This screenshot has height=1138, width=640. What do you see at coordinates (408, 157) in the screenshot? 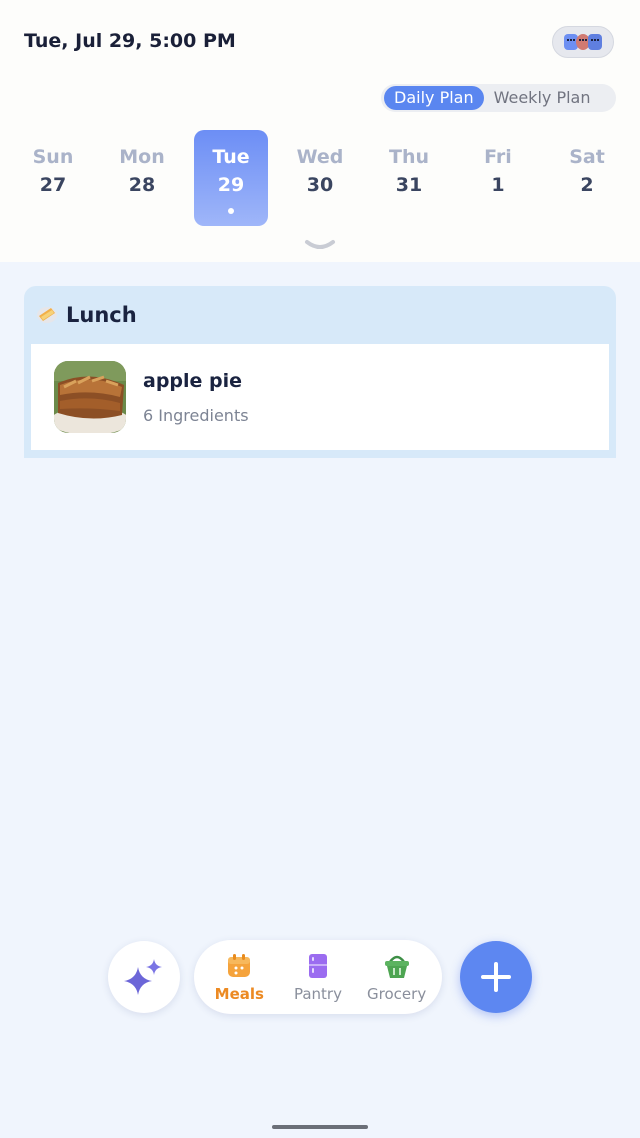
I see `day-name: Thu` at bounding box center [408, 157].